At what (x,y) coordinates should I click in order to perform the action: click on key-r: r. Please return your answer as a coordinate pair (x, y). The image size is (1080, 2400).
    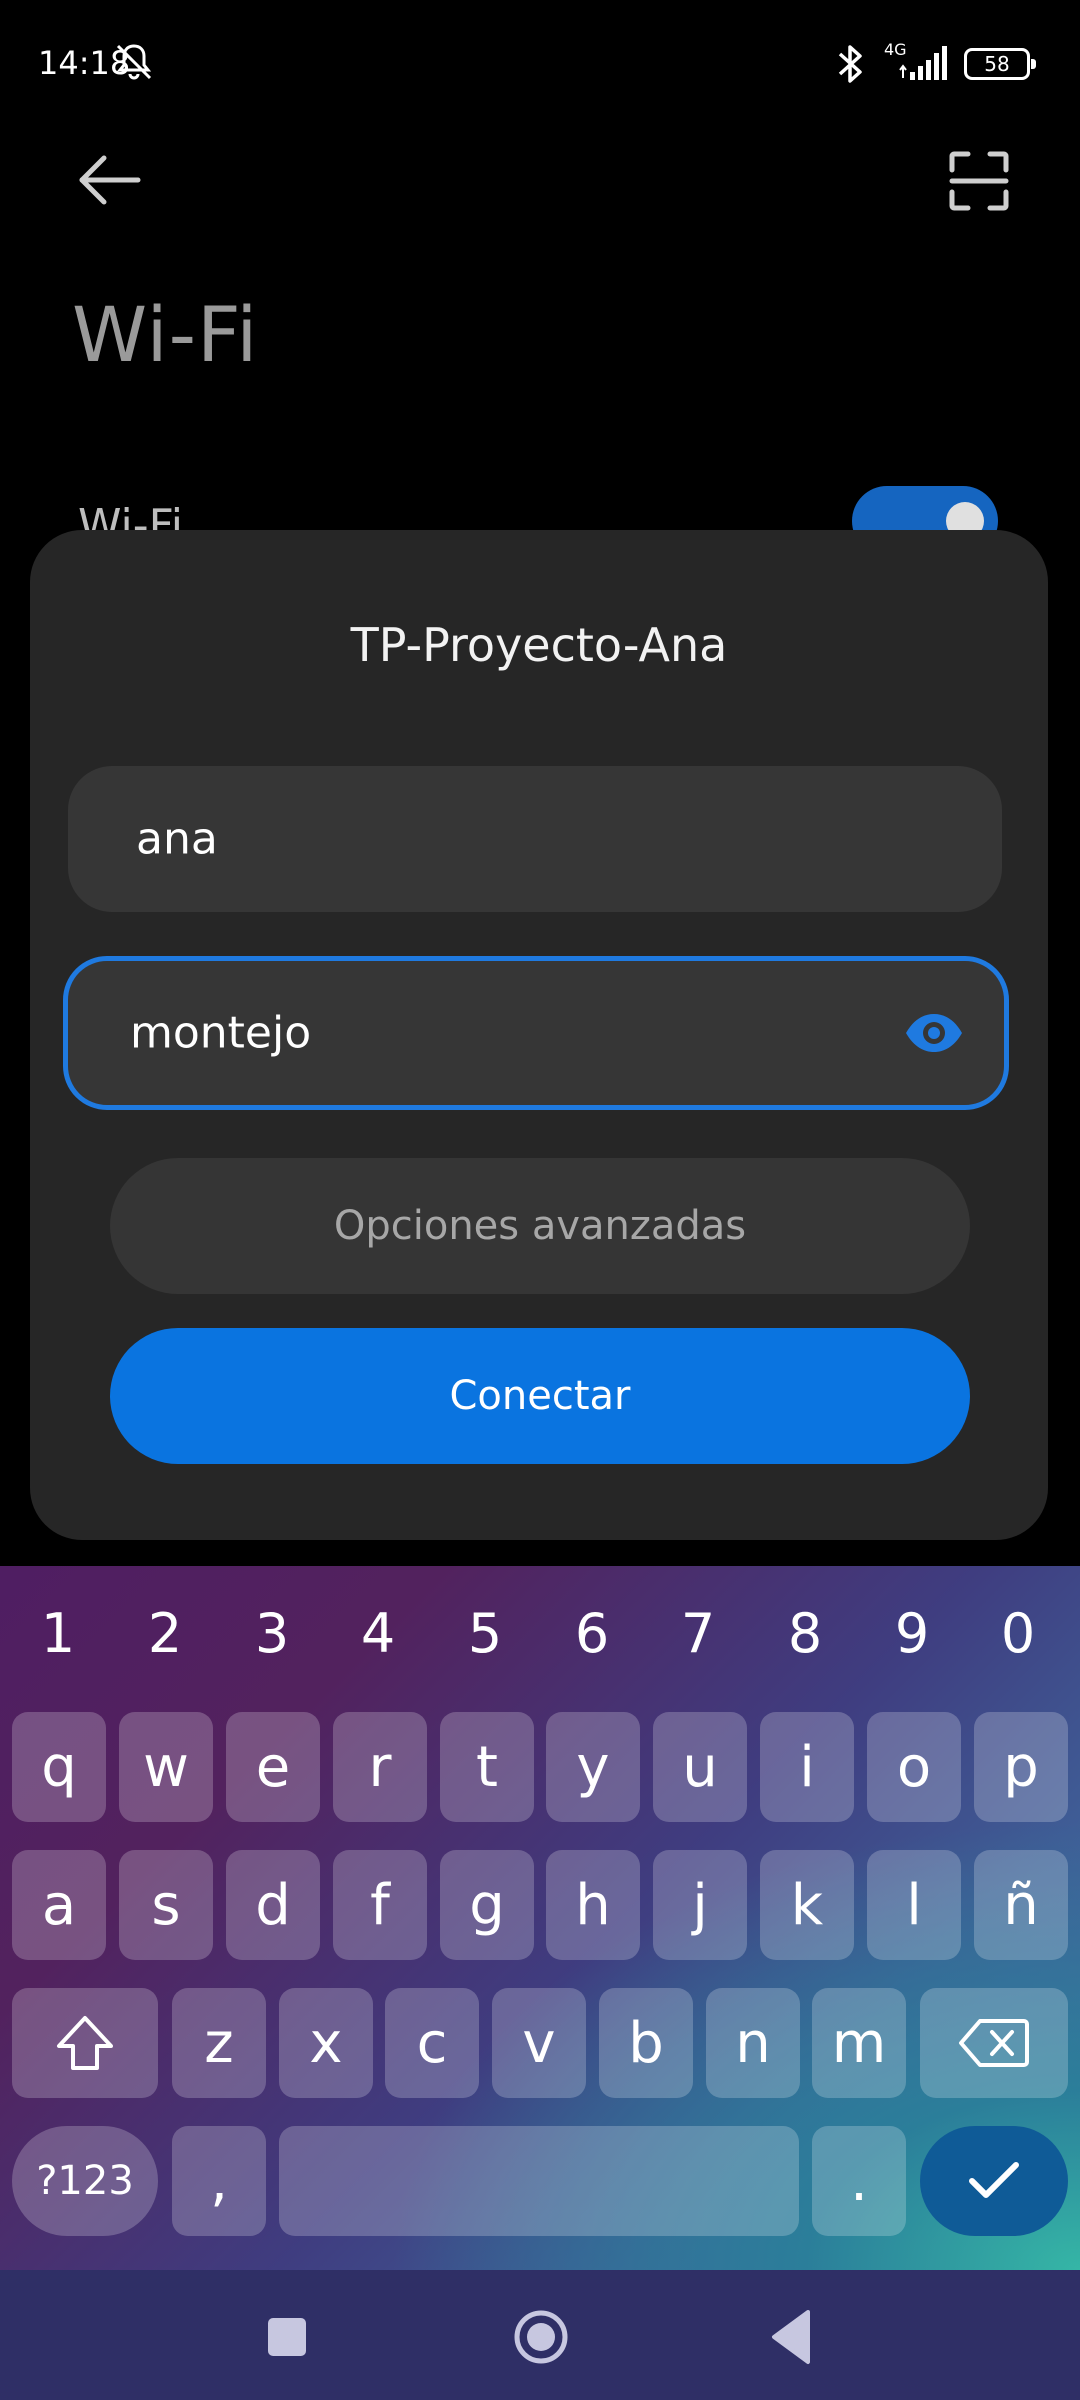
    Looking at the image, I should click on (380, 1767).